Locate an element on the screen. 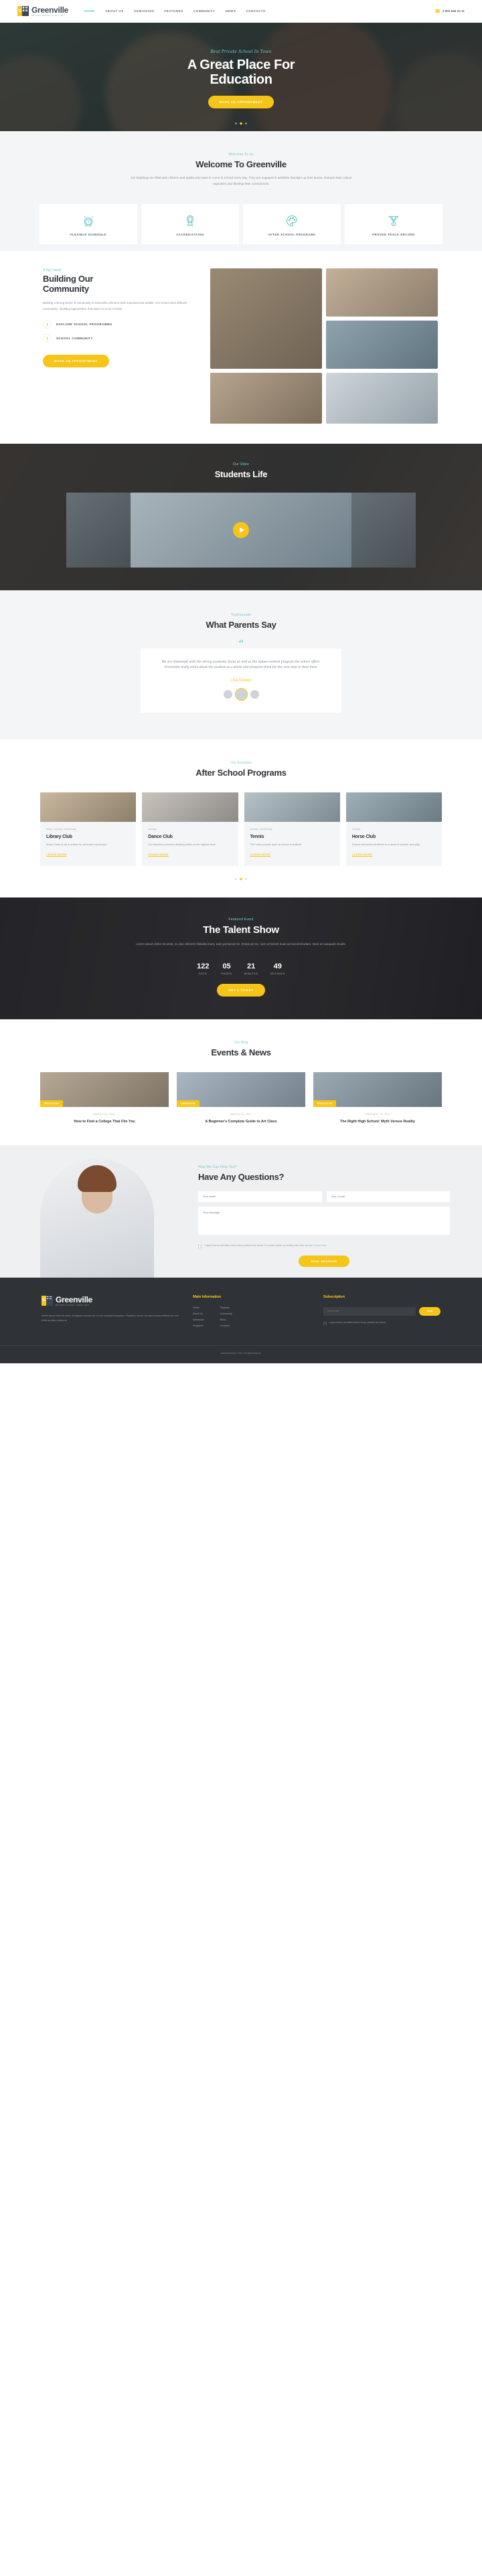  subscribe-email-input is located at coordinates (369, 1311).